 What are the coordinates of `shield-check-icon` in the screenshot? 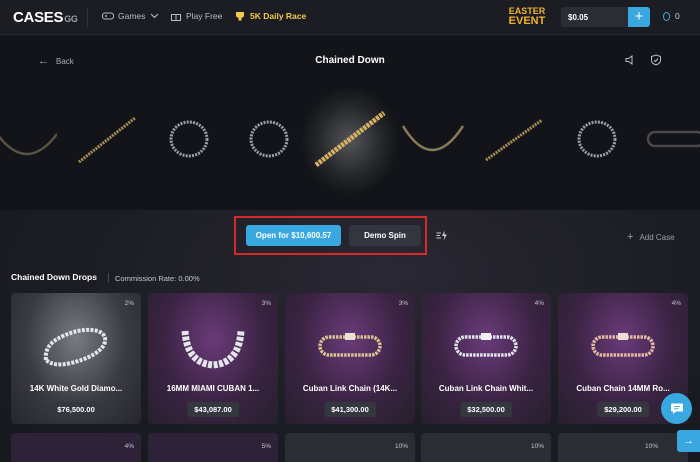 It's located at (656, 60).